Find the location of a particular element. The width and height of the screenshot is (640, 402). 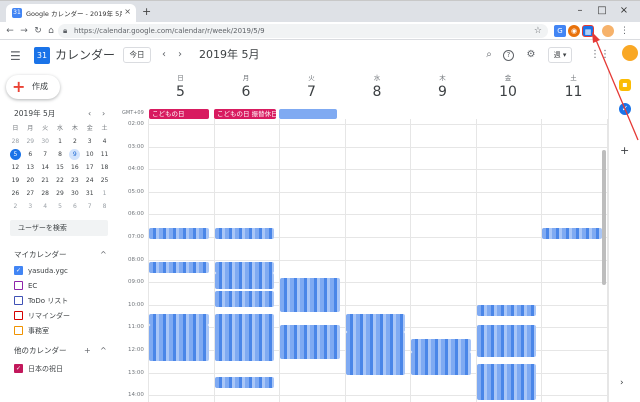

help-icon: ? is located at coordinates (508, 55).